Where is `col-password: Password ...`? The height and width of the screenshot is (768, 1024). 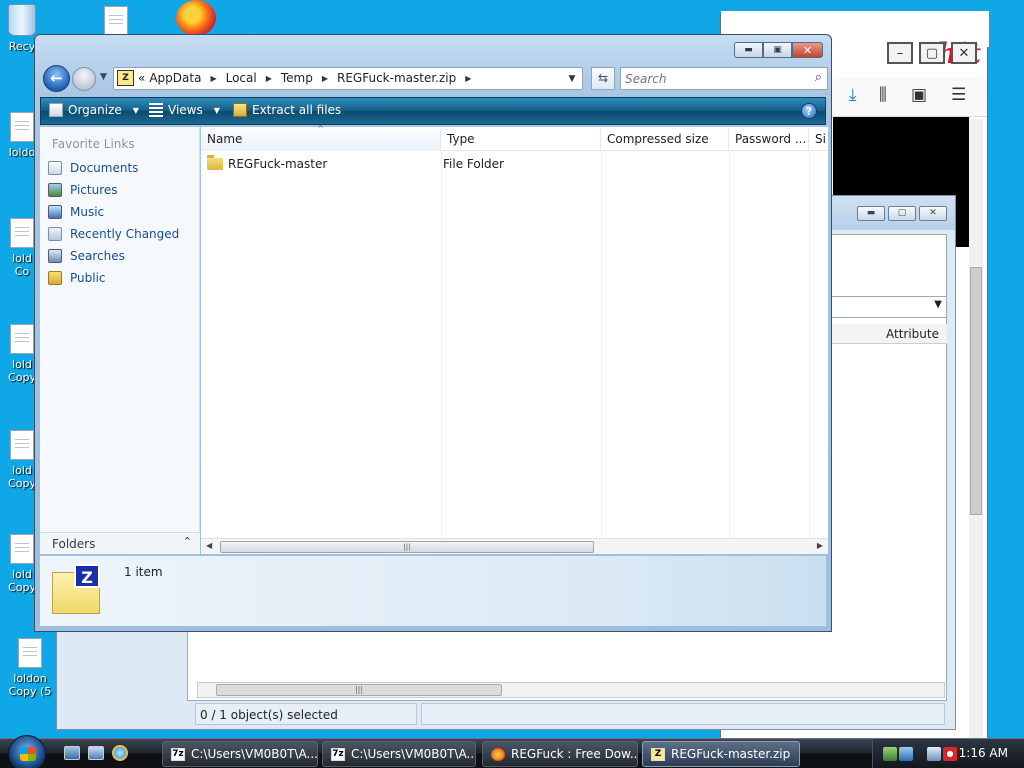 col-password: Password ... is located at coordinates (769, 139).